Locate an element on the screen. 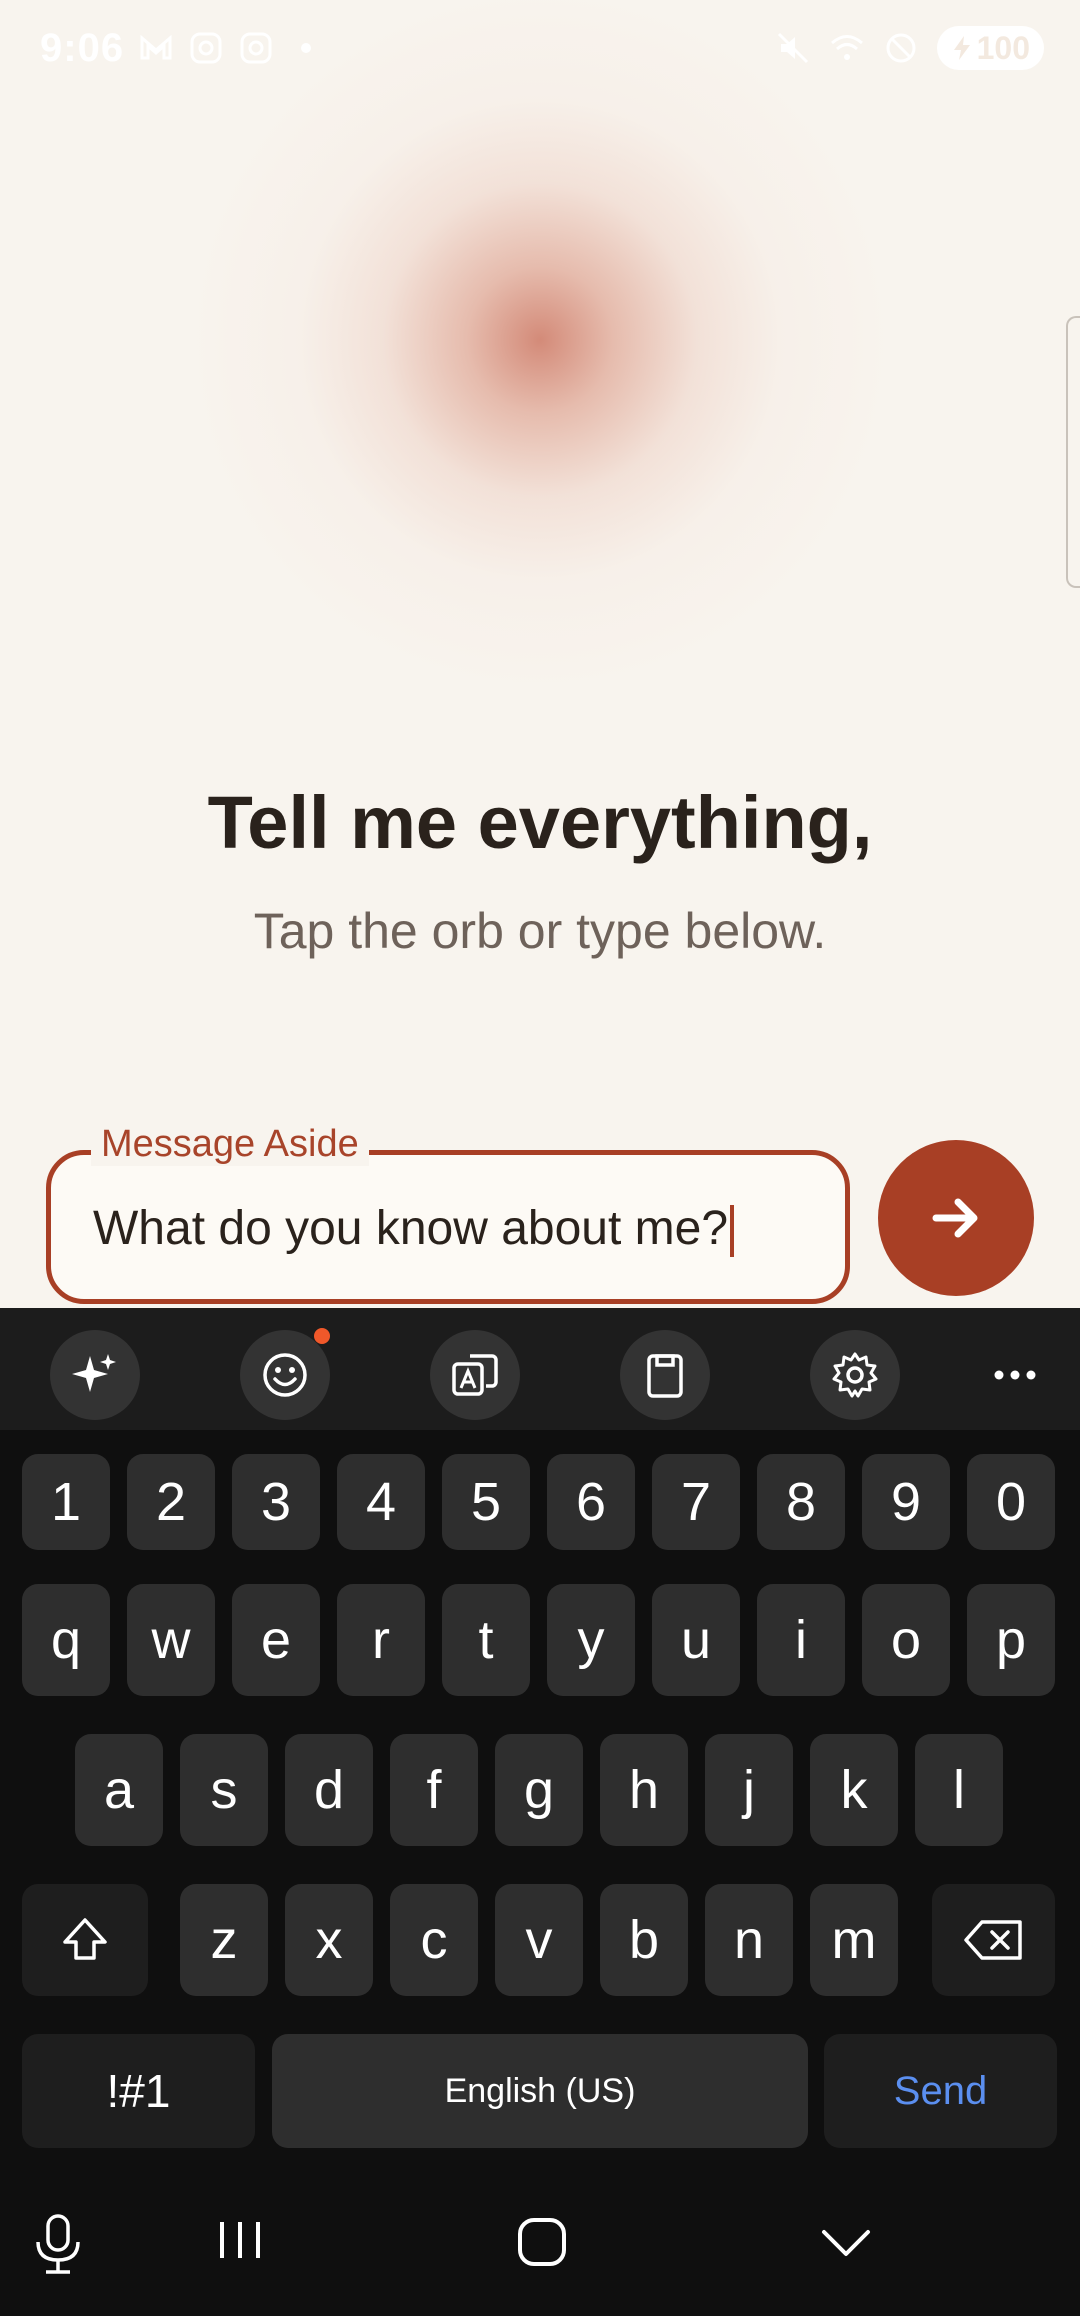 Image resolution: width=1080 pixels, height=2316 pixels. ai-tools-button is located at coordinates (95, 1375).